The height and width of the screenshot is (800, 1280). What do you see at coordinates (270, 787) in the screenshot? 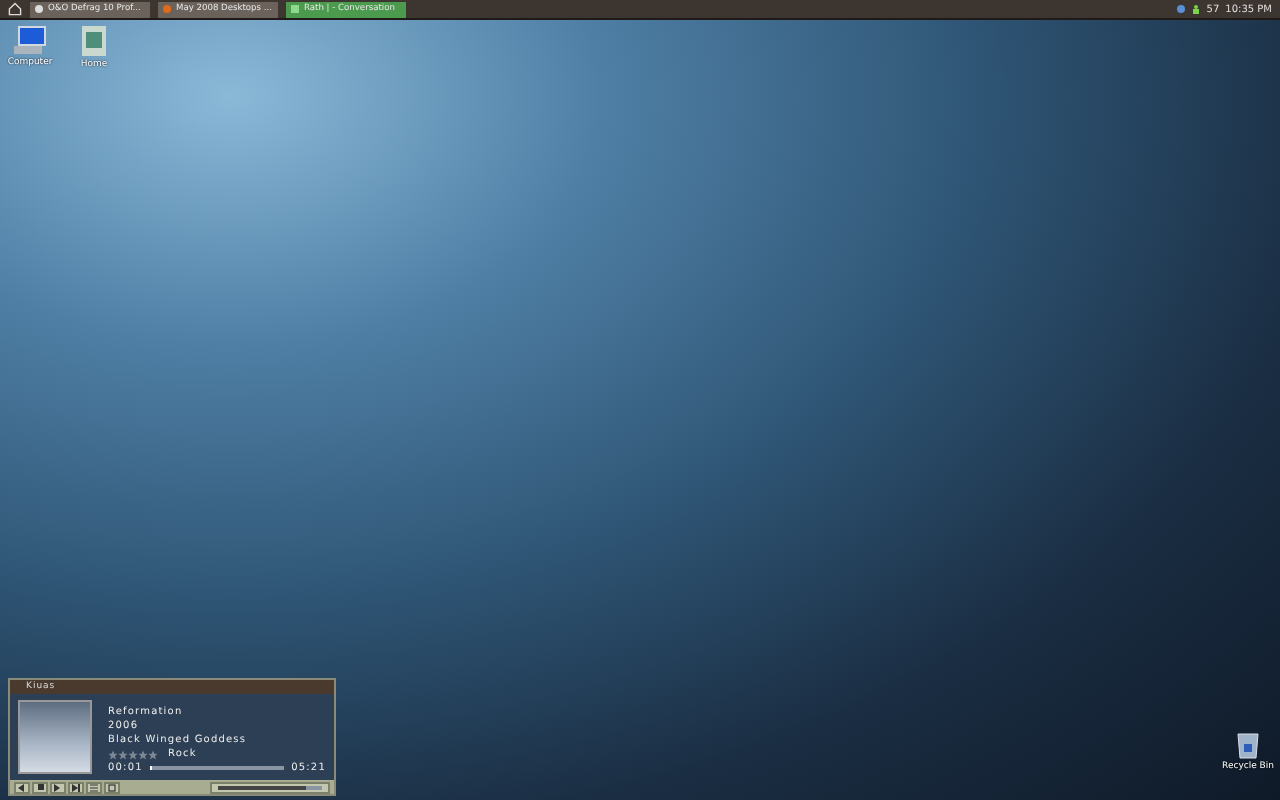
I see `volume-slider` at bounding box center [270, 787].